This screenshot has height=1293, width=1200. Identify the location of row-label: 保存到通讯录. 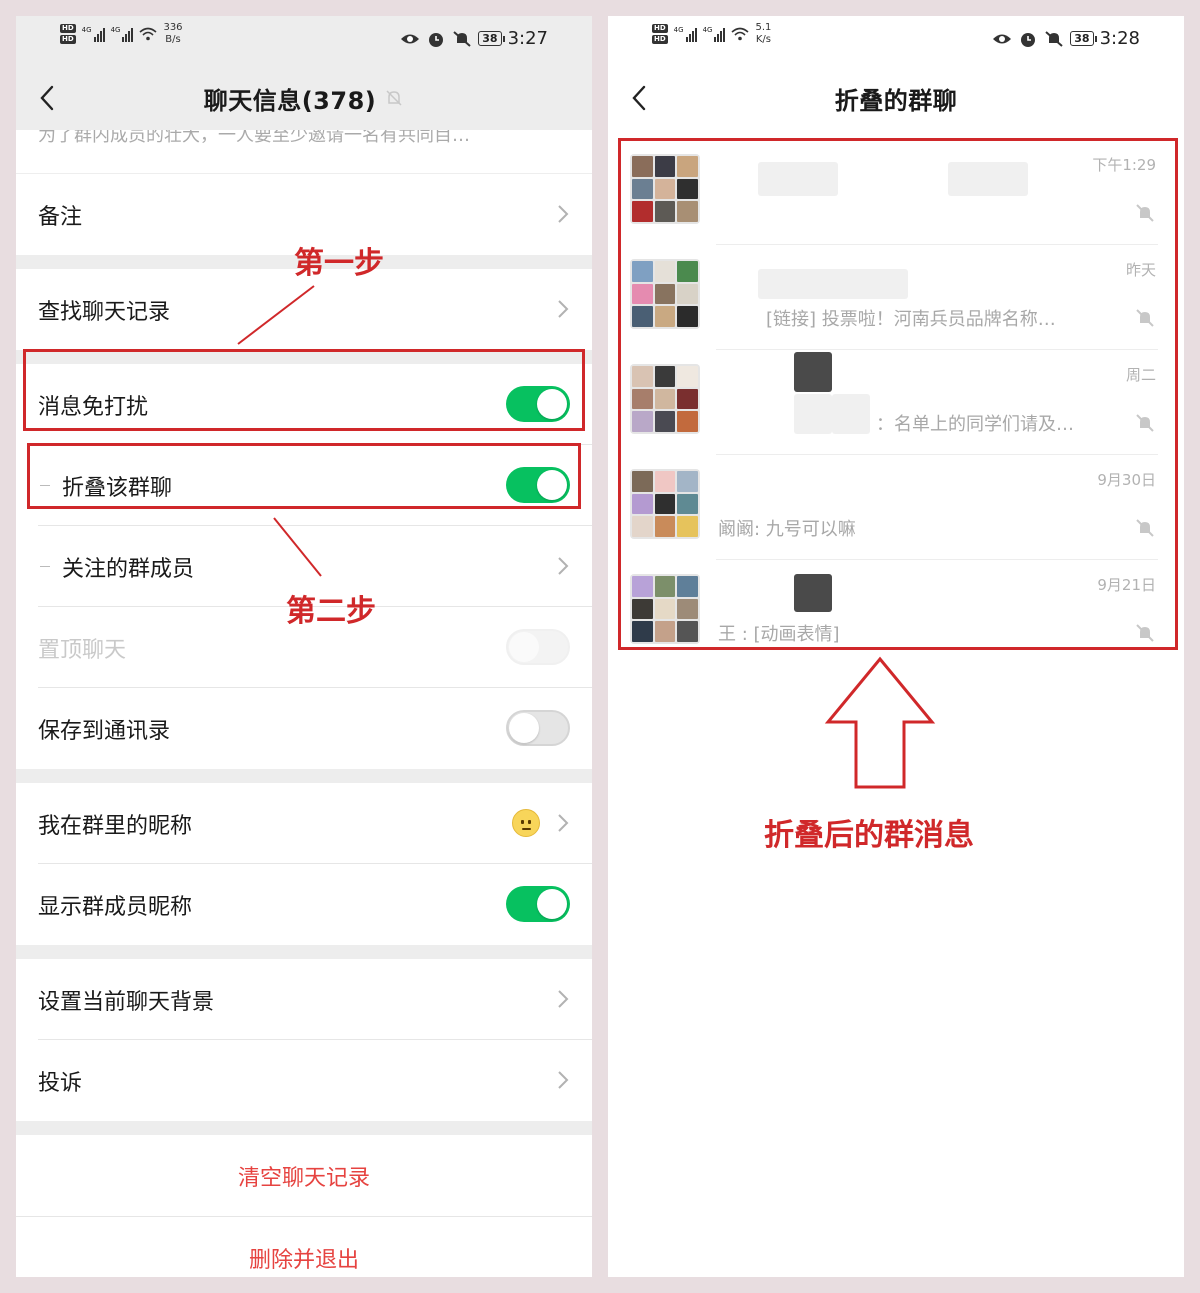
(104, 731).